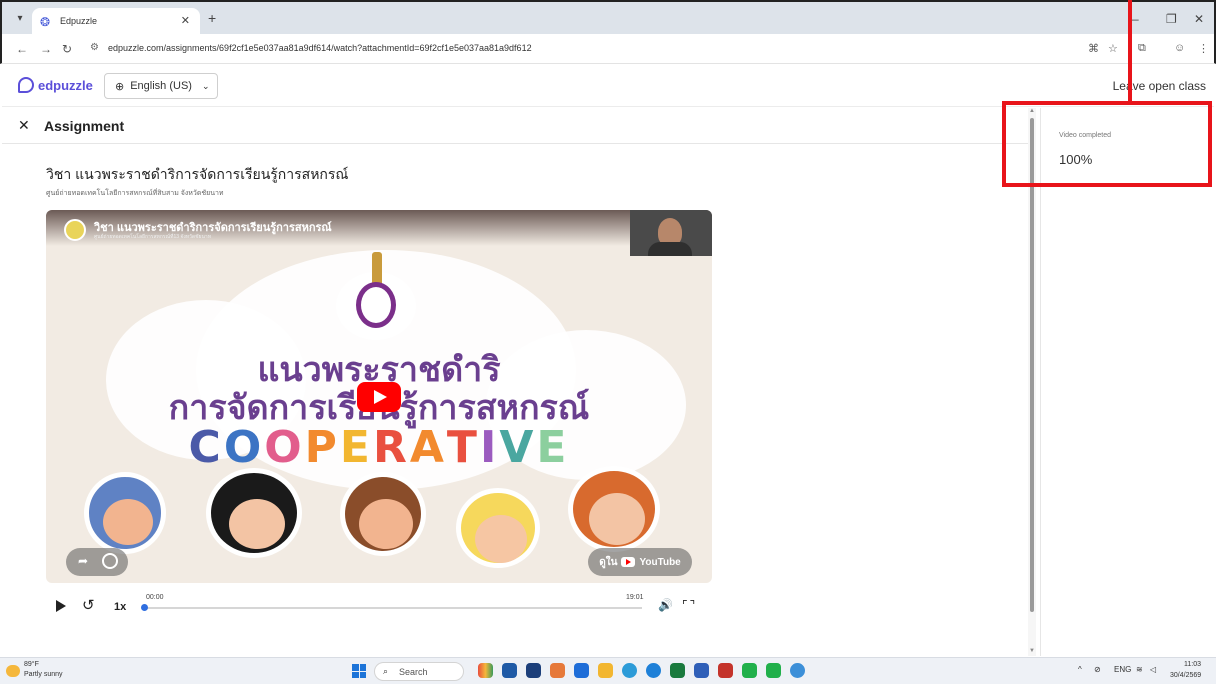 The width and height of the screenshot is (1216, 684). What do you see at coordinates (75, 230) in the screenshot?
I see `channel-avatar` at bounding box center [75, 230].